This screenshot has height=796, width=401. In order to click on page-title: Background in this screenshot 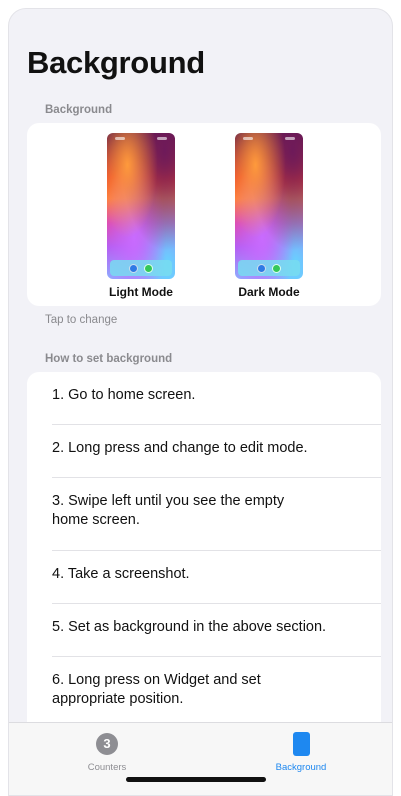, I will do `click(116, 62)`.